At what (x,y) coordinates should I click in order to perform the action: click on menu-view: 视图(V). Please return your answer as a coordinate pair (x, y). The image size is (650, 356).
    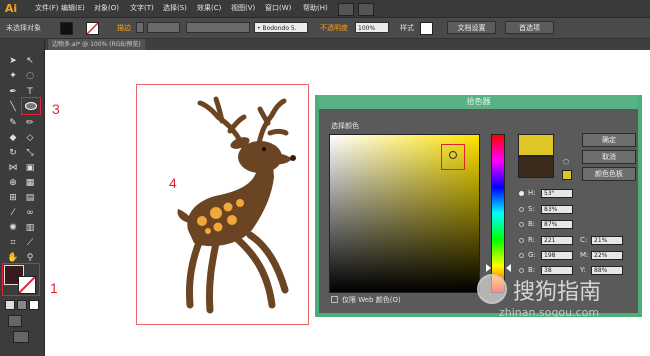
    Looking at the image, I should click on (243, 8).